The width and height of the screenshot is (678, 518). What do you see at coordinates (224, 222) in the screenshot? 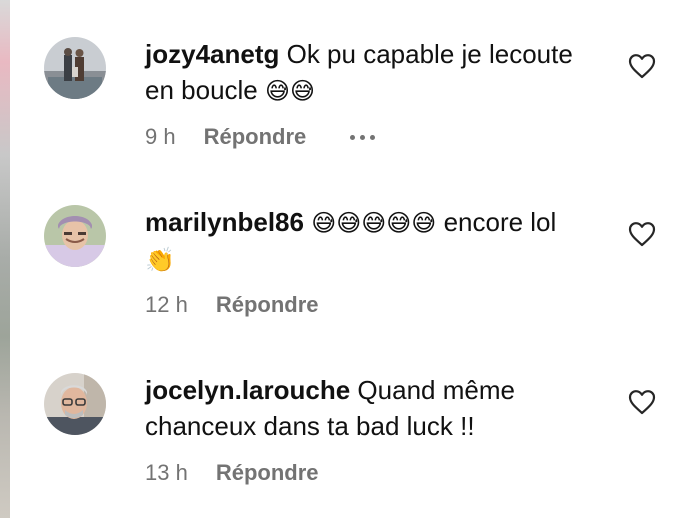
I see `comment-username: marilynbel86` at bounding box center [224, 222].